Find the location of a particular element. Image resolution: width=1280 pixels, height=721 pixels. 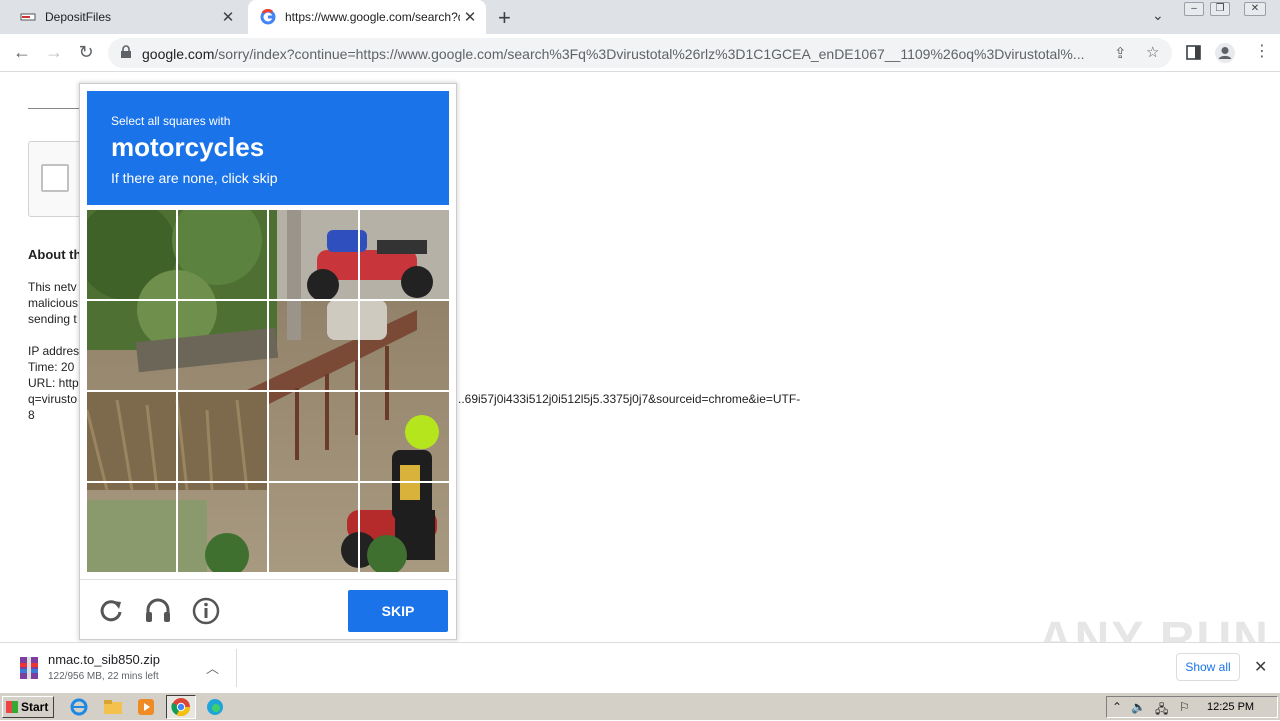

start-button: Start is located at coordinates (28, 707).